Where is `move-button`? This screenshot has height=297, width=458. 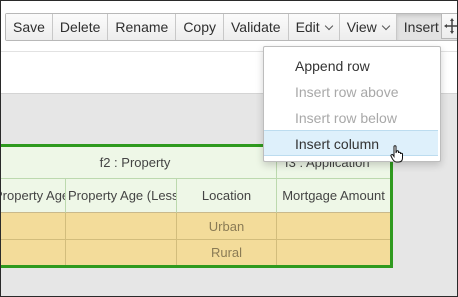 move-button is located at coordinates (449, 26).